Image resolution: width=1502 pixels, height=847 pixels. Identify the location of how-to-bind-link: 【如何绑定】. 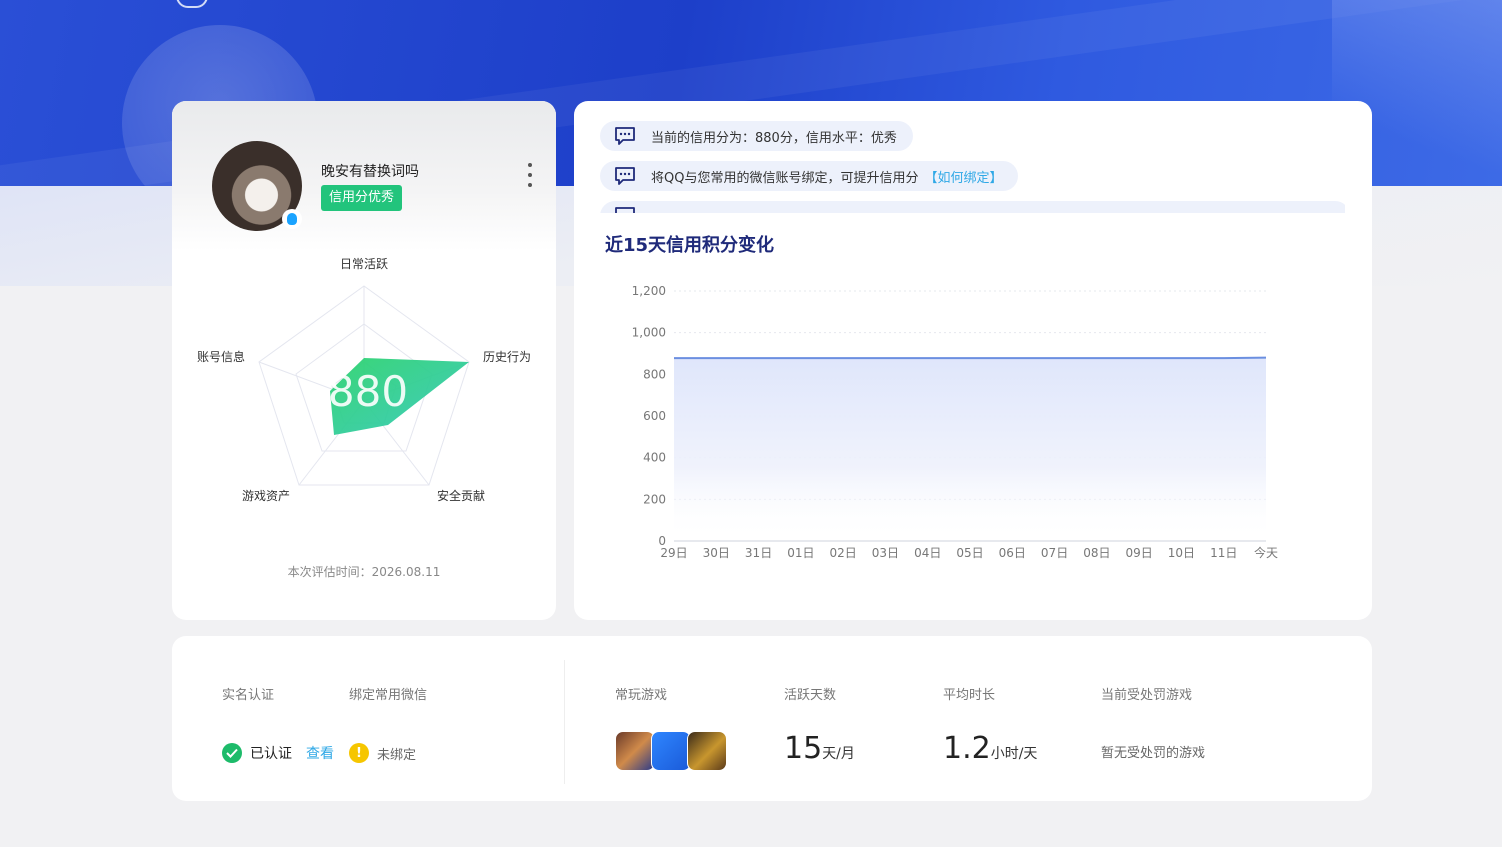
(963, 176).